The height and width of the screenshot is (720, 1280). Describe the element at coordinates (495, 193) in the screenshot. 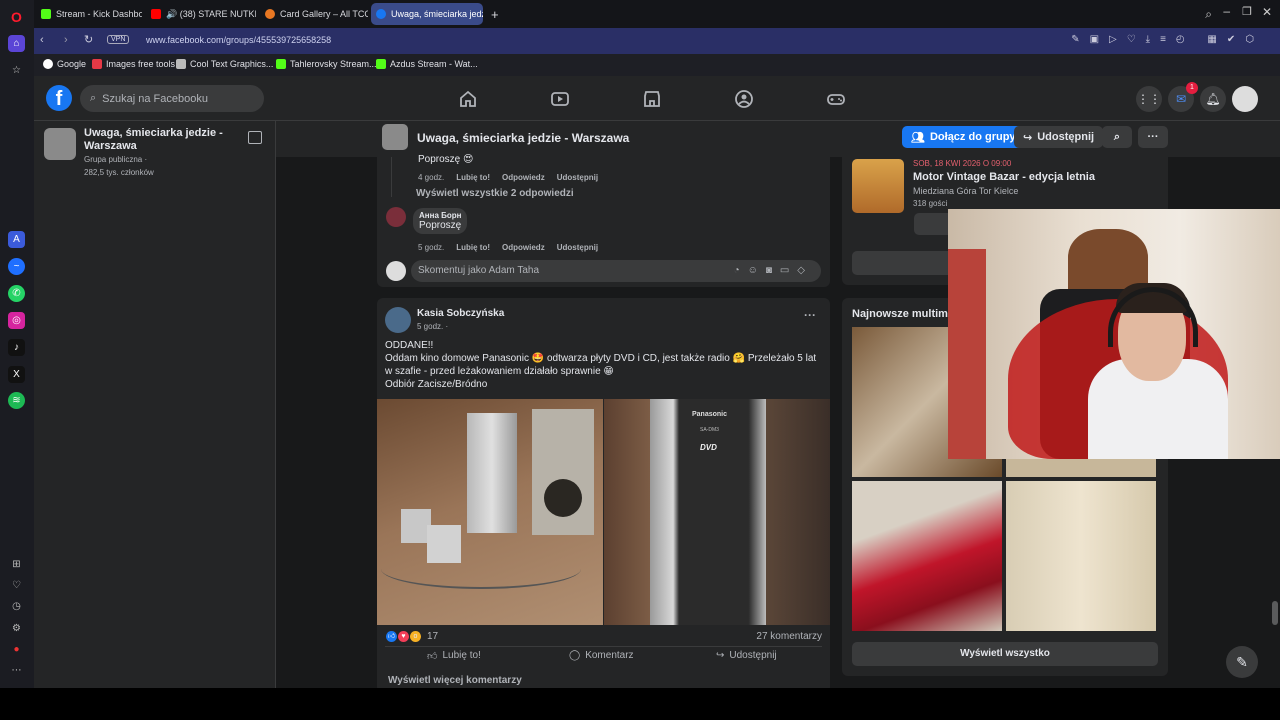

I see `show-replies-link: Wyświetl wszystkie 2 odpowiedzi` at that location.